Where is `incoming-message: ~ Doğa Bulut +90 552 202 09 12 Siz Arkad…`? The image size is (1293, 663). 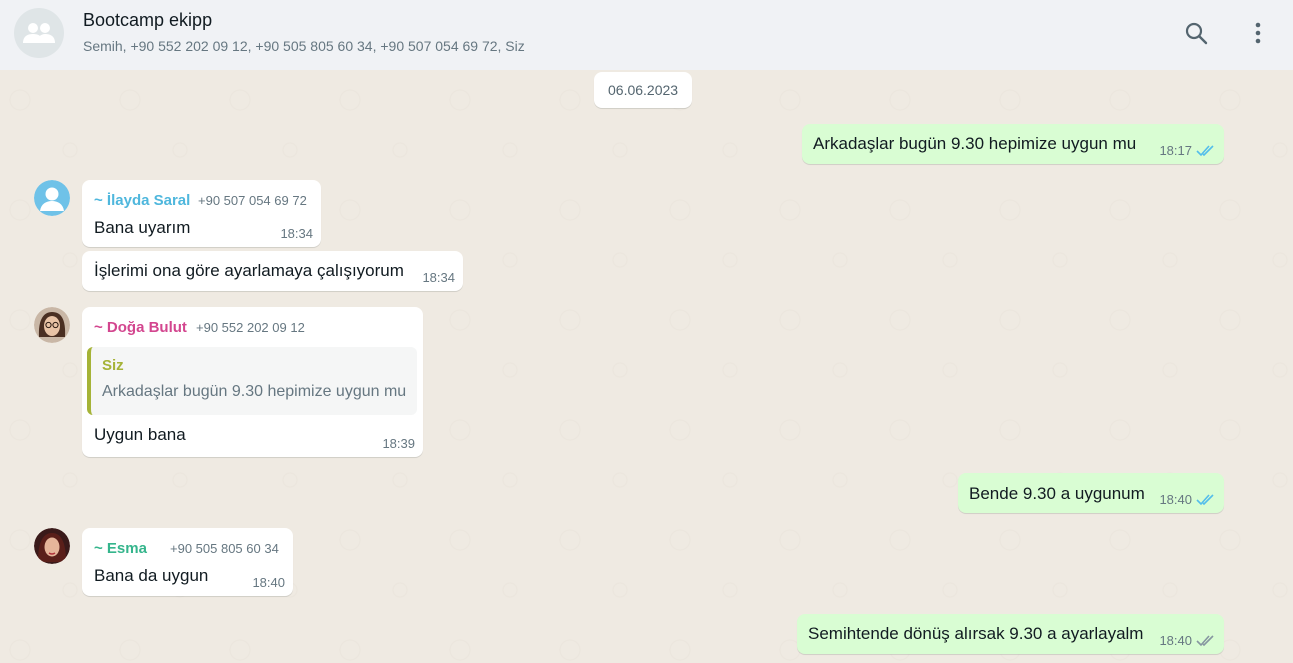
incoming-message: ~ Doğa Bulut +90 552 202 09 12 Siz Arkad… is located at coordinates (252, 382).